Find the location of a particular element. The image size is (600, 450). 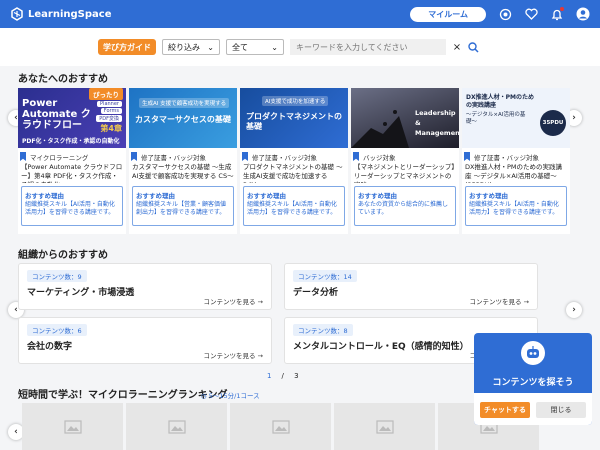

chat-assistant-panel: コンテンツを探そう チャットする 閉じる is located at coordinates (533, 379).